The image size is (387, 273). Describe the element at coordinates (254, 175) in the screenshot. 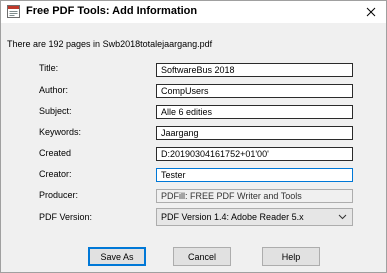

I see `creator-field: Tester` at that location.